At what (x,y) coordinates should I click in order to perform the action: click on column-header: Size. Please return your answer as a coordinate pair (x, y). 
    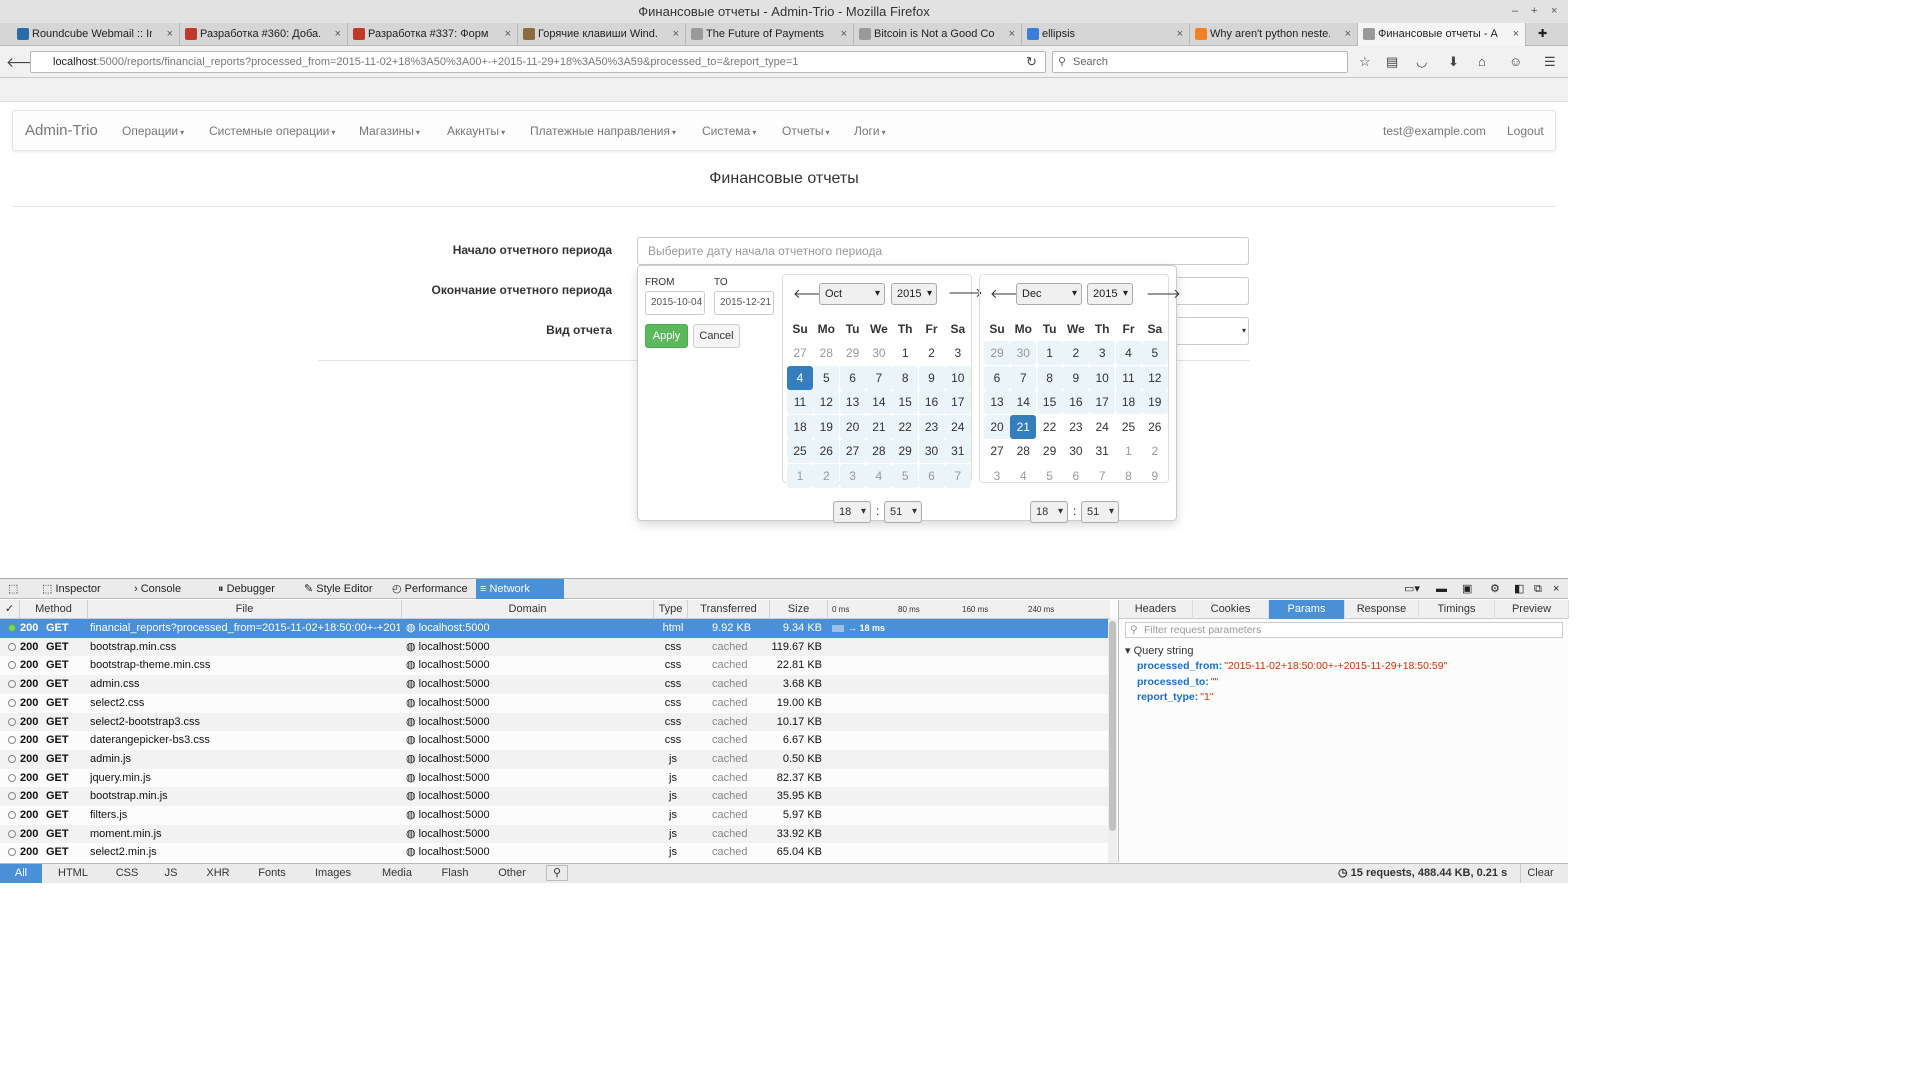
    Looking at the image, I should click on (799, 609).